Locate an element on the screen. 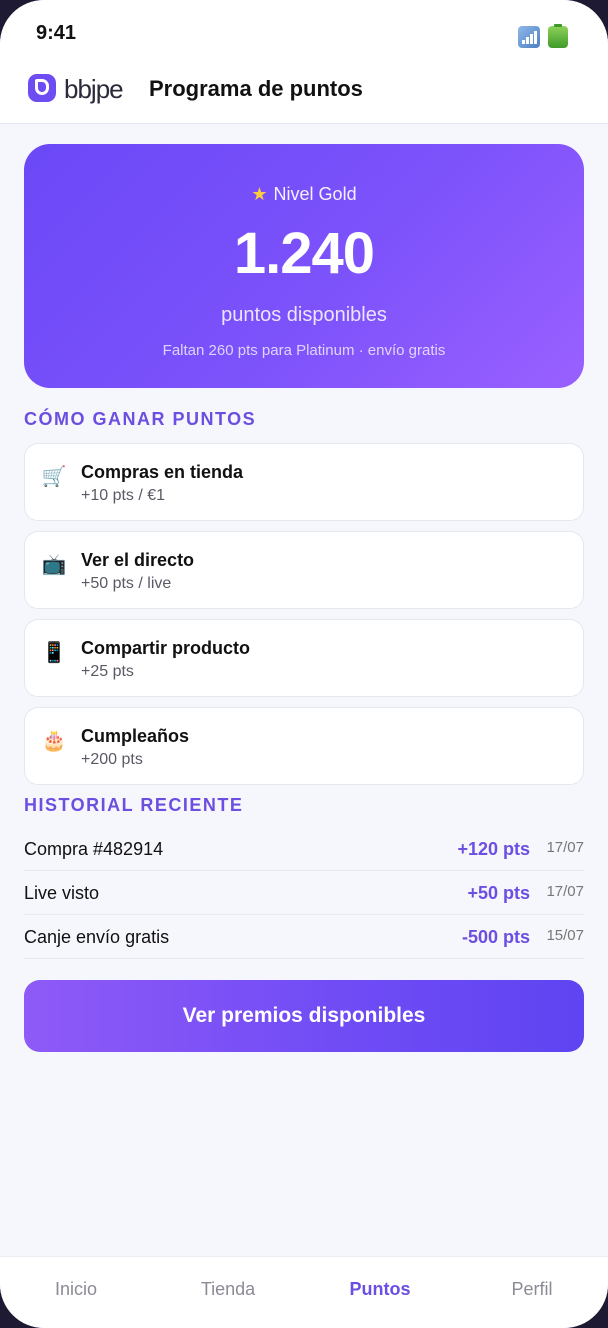  earn-item-title: Compras en tienda is located at coordinates (162, 472).